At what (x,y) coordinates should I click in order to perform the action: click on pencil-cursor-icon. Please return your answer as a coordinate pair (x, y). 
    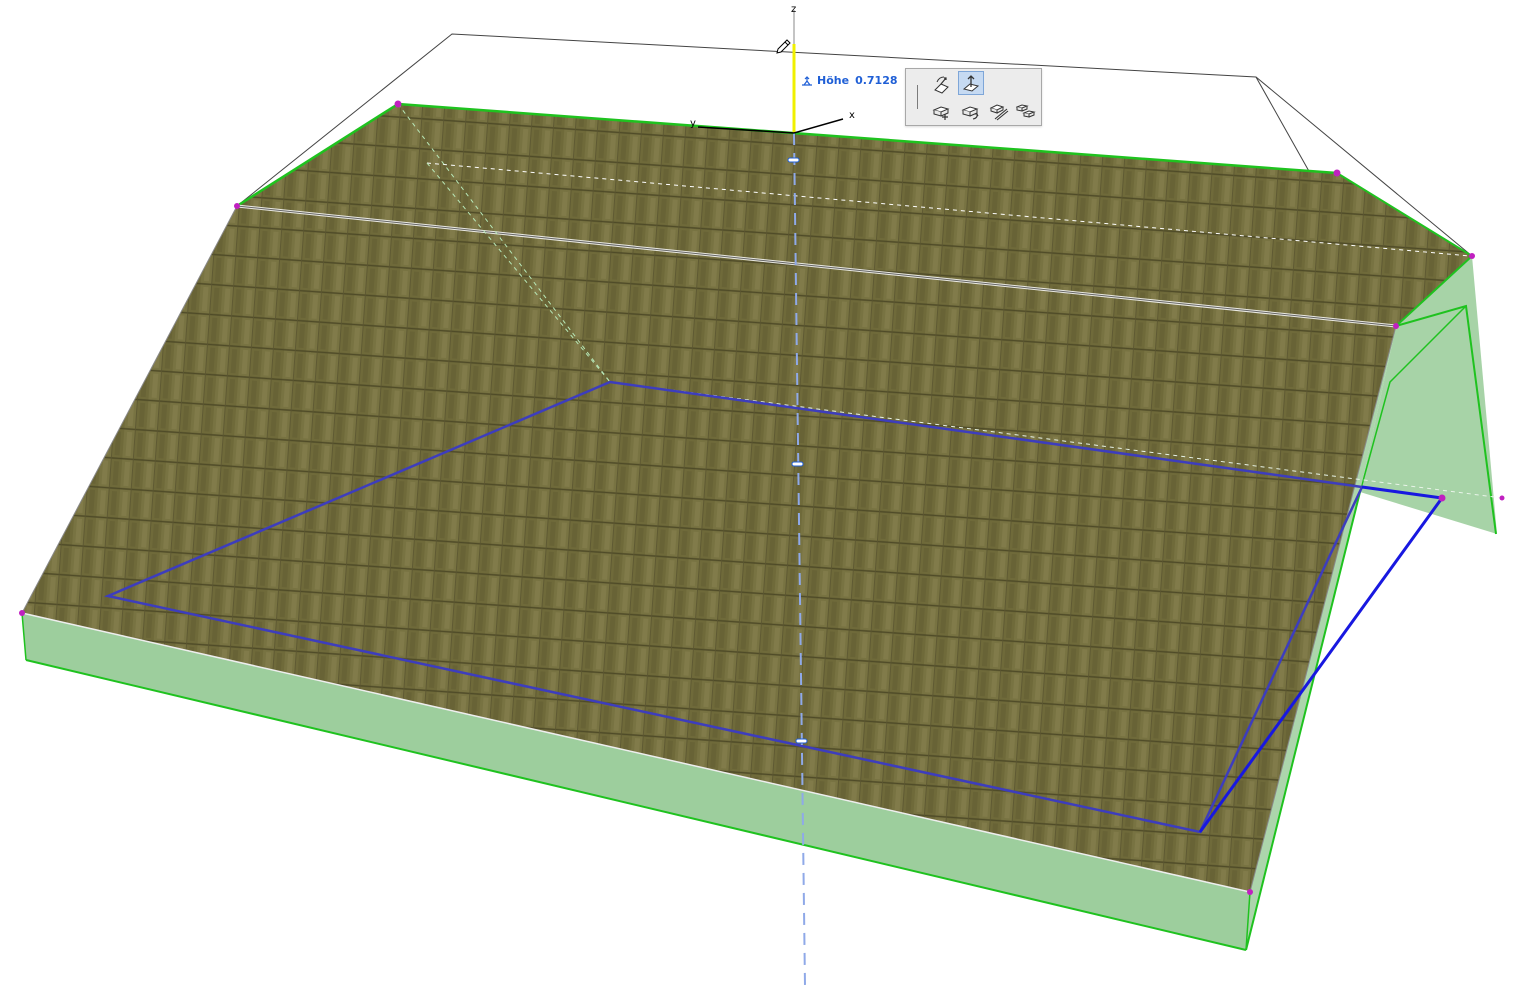
    Looking at the image, I should click on (783, 46).